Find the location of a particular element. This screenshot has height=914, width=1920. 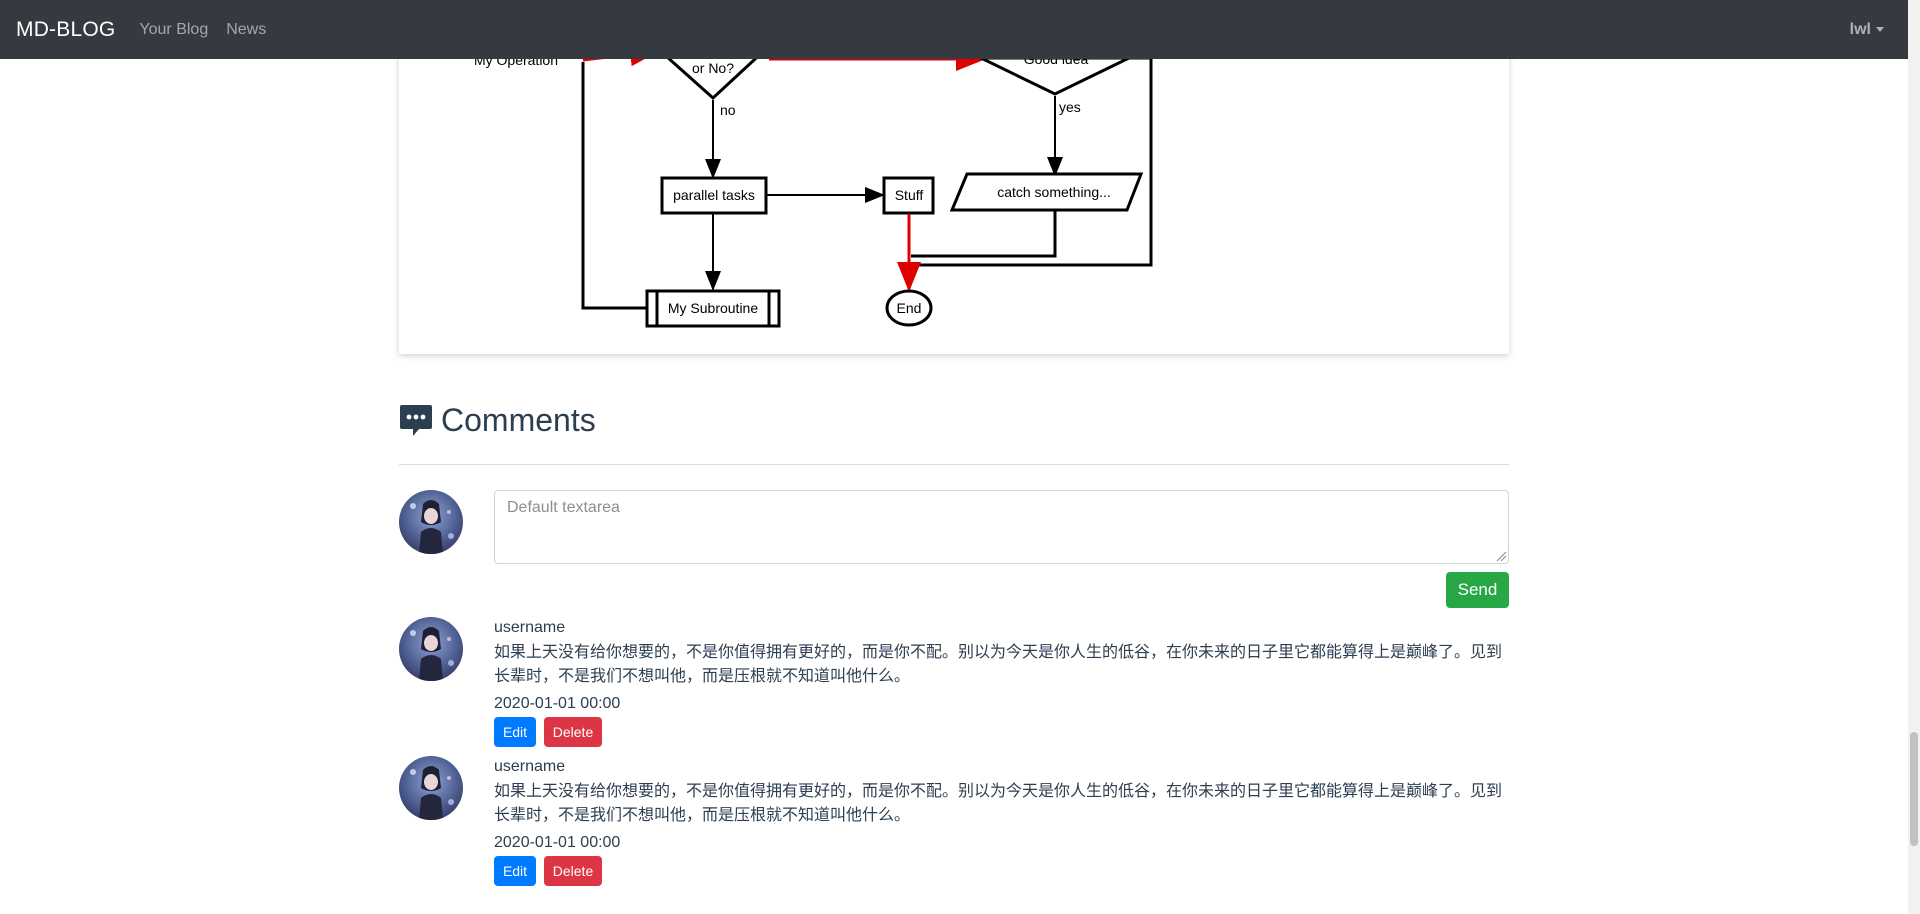

edge-catch-end is located at coordinates (984, 234).